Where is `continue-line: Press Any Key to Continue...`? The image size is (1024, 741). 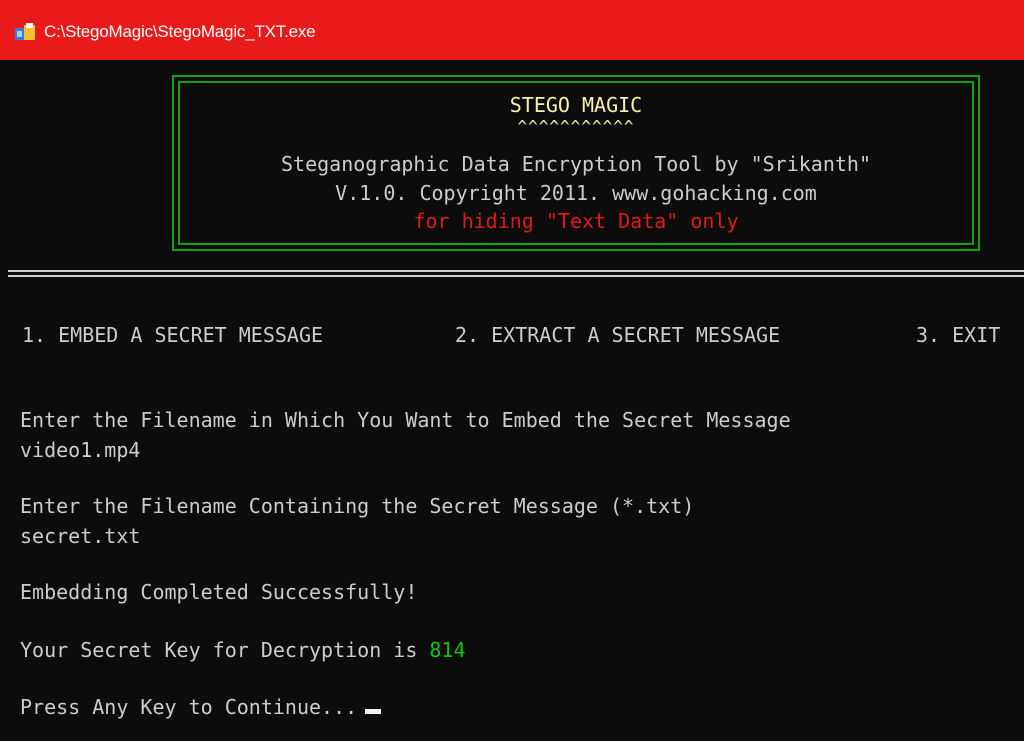 continue-line: Press Any Key to Continue... is located at coordinates (201, 707).